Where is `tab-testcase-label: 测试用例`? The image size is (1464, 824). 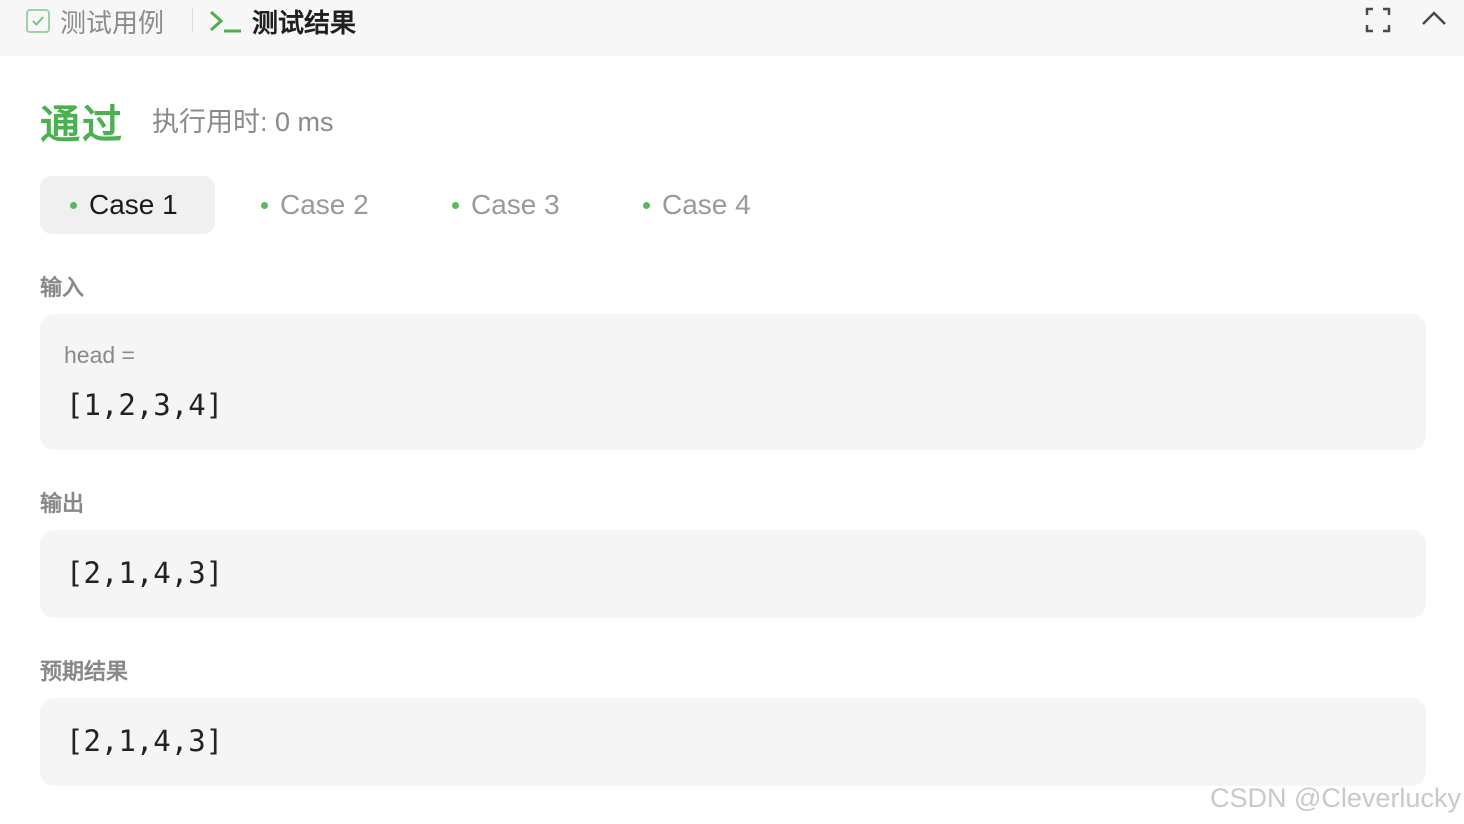 tab-testcase-label: 测试用例 is located at coordinates (112, 22).